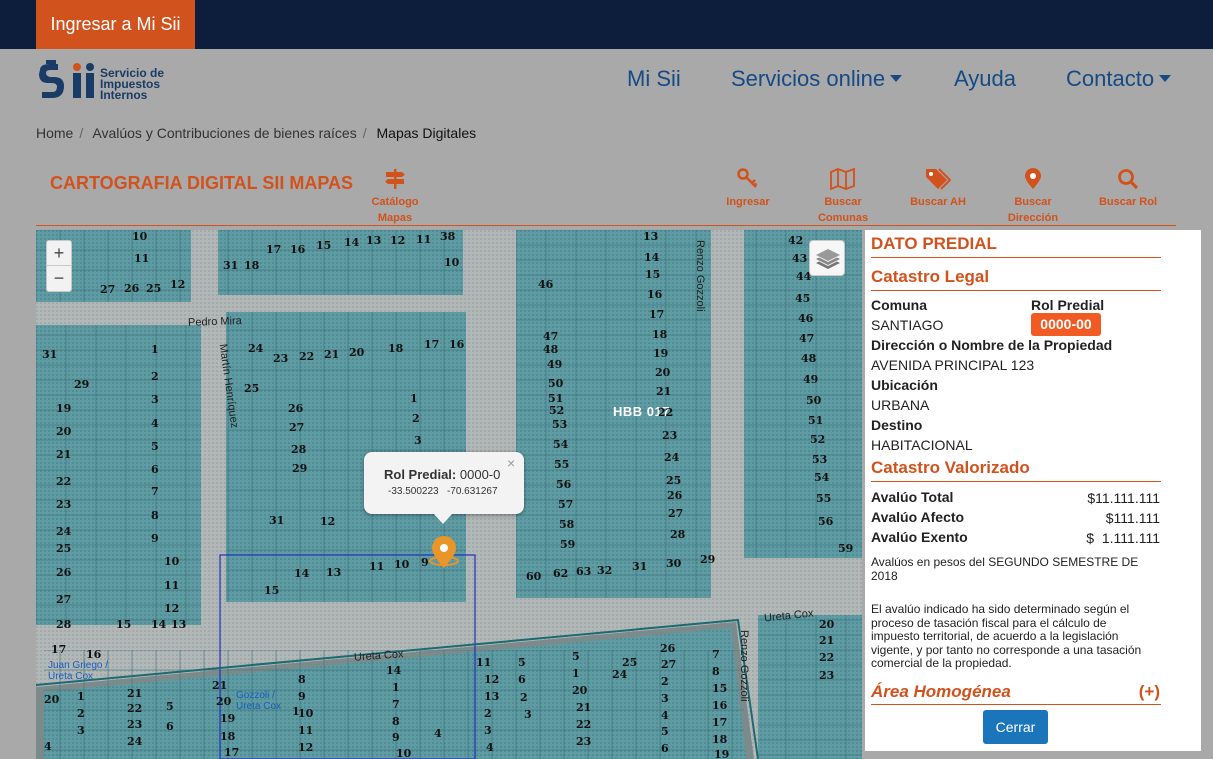  I want to click on lot-number: 8, so click(716, 671).